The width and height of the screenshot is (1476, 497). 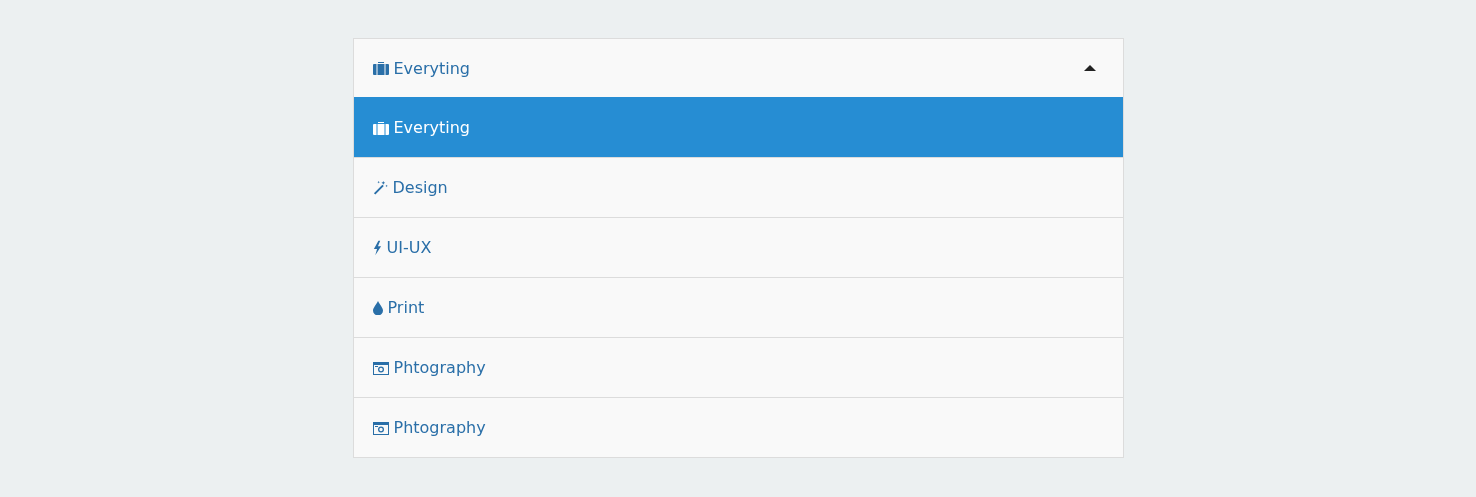 What do you see at coordinates (380, 187) in the screenshot?
I see `magic-wand-icon` at bounding box center [380, 187].